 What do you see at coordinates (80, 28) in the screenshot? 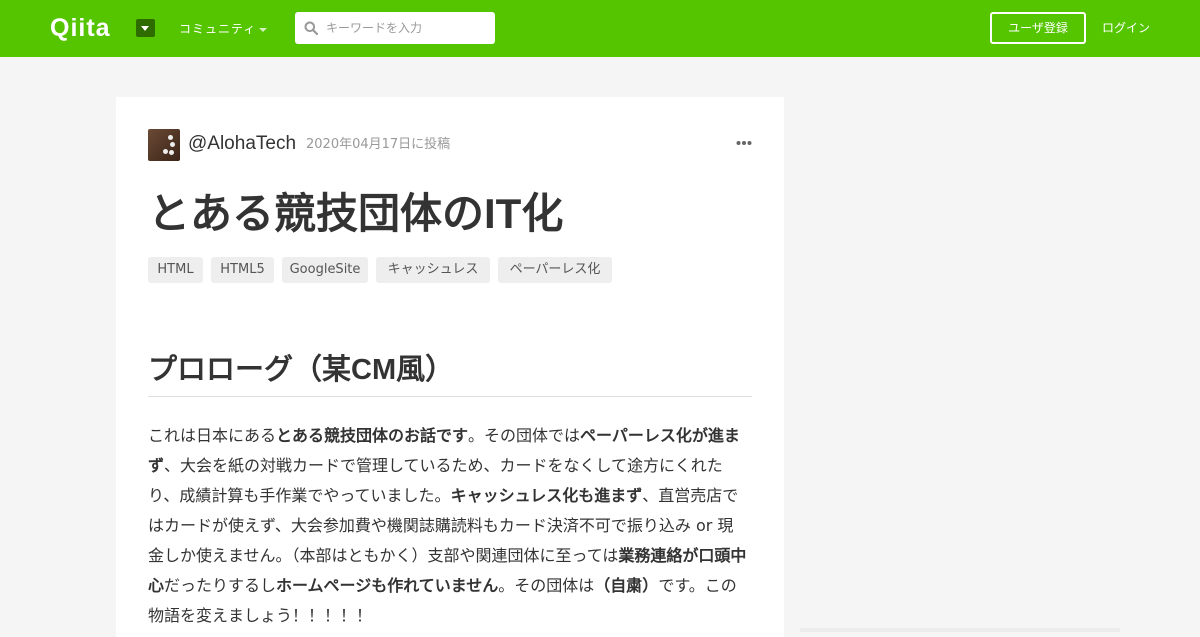
I see `qiita-logo: Qiita` at bounding box center [80, 28].